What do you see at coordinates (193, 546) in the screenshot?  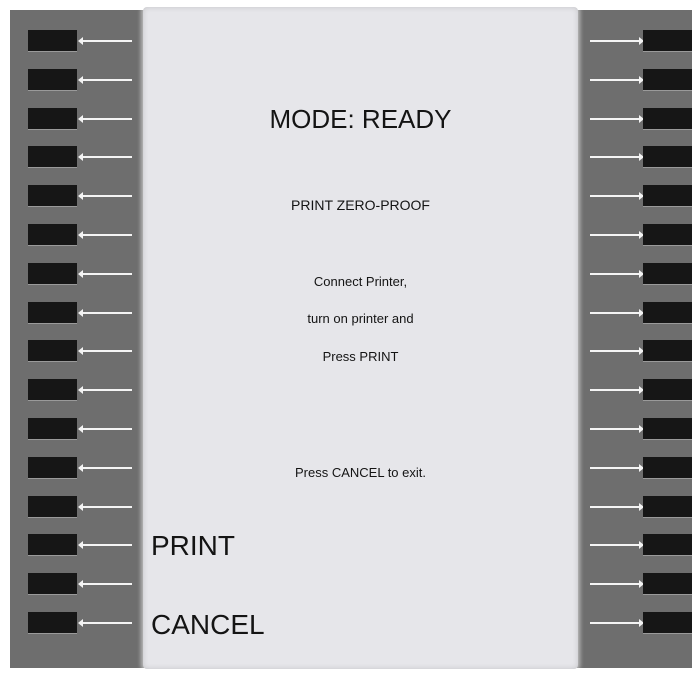 I see `print-softkey-label: PRINT` at bounding box center [193, 546].